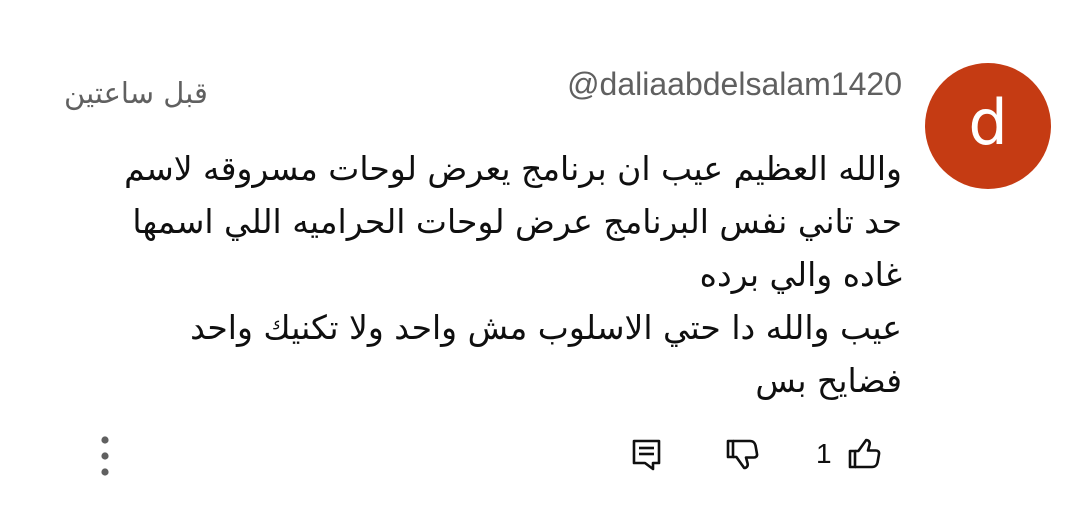 Image resolution: width=1080 pixels, height=506 pixels. I want to click on thumbs-down-icon, so click(742, 454).